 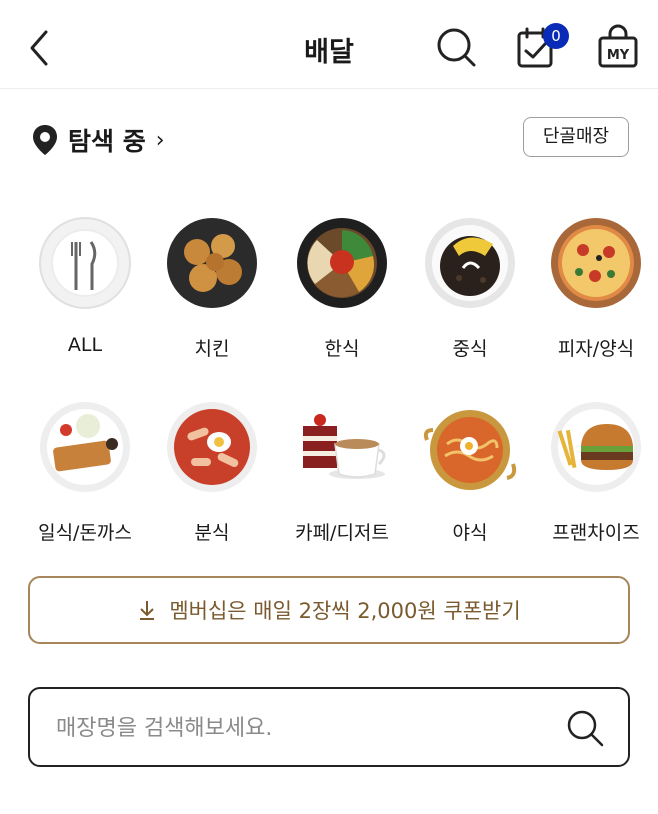 What do you see at coordinates (212, 533) in the screenshot?
I see `category-label: 분식` at bounding box center [212, 533].